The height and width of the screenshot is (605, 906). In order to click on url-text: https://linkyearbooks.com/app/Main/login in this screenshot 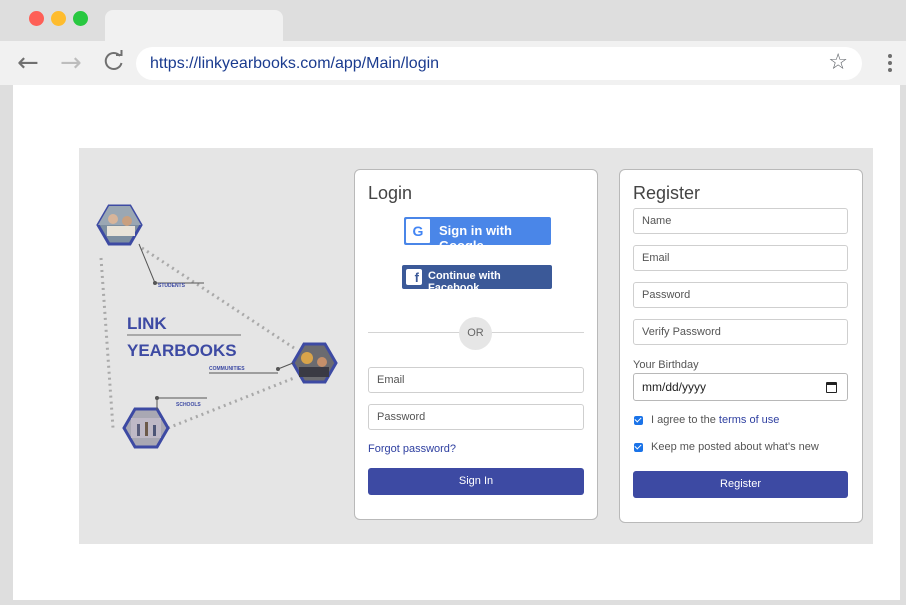, I will do `click(295, 63)`.